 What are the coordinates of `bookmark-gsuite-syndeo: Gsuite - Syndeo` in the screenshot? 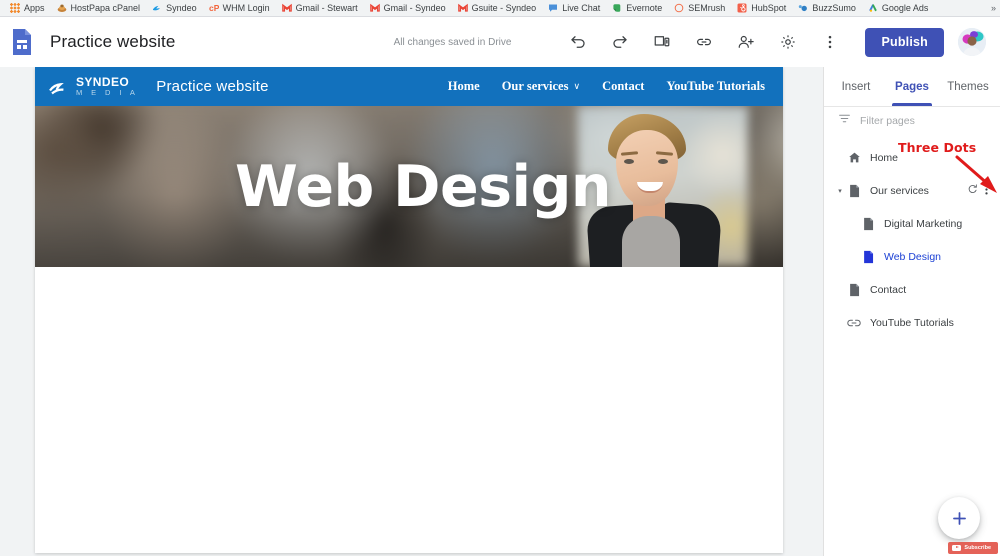 It's located at (497, 8).